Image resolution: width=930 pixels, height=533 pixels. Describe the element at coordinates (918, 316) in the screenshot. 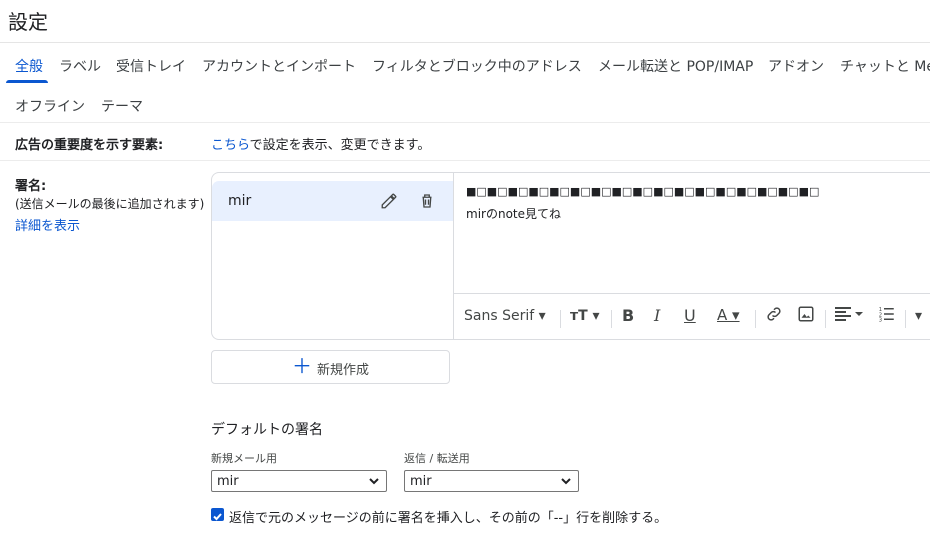

I see `more-icon: ▾` at that location.